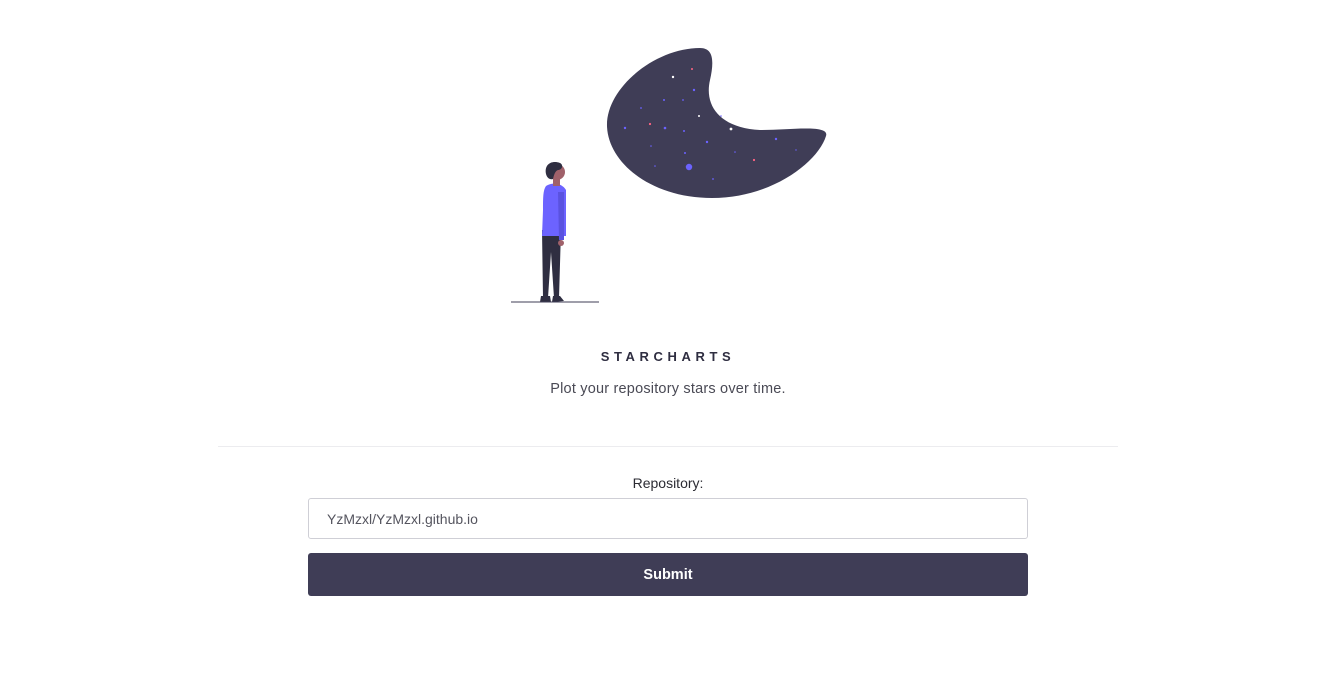 This screenshot has height=686, width=1336. I want to click on repository-label: Repository:, so click(668, 483).